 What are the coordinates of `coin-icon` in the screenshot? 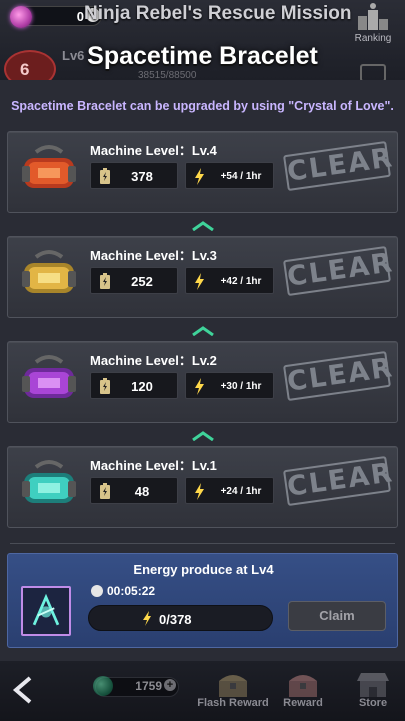 It's located at (103, 686).